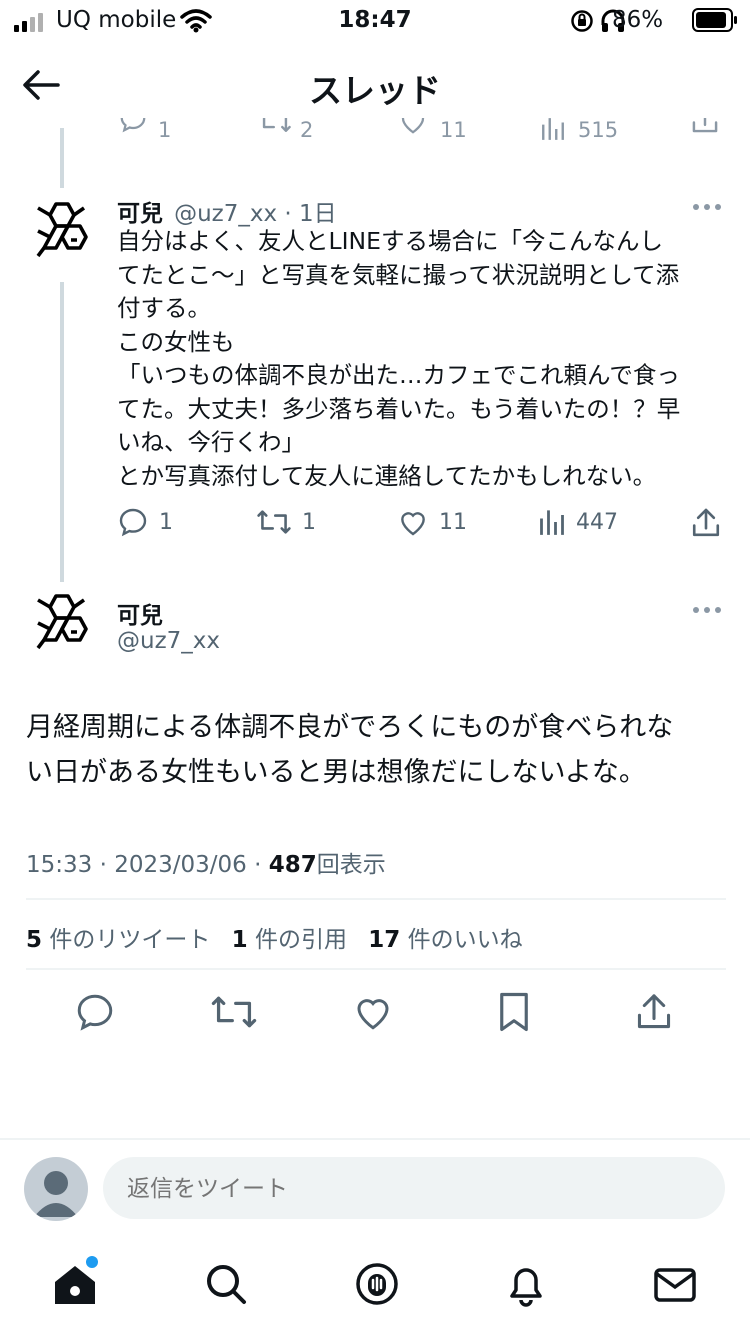 The height and width of the screenshot is (1334, 750). I want to click on notification-dot, so click(92, 1262).